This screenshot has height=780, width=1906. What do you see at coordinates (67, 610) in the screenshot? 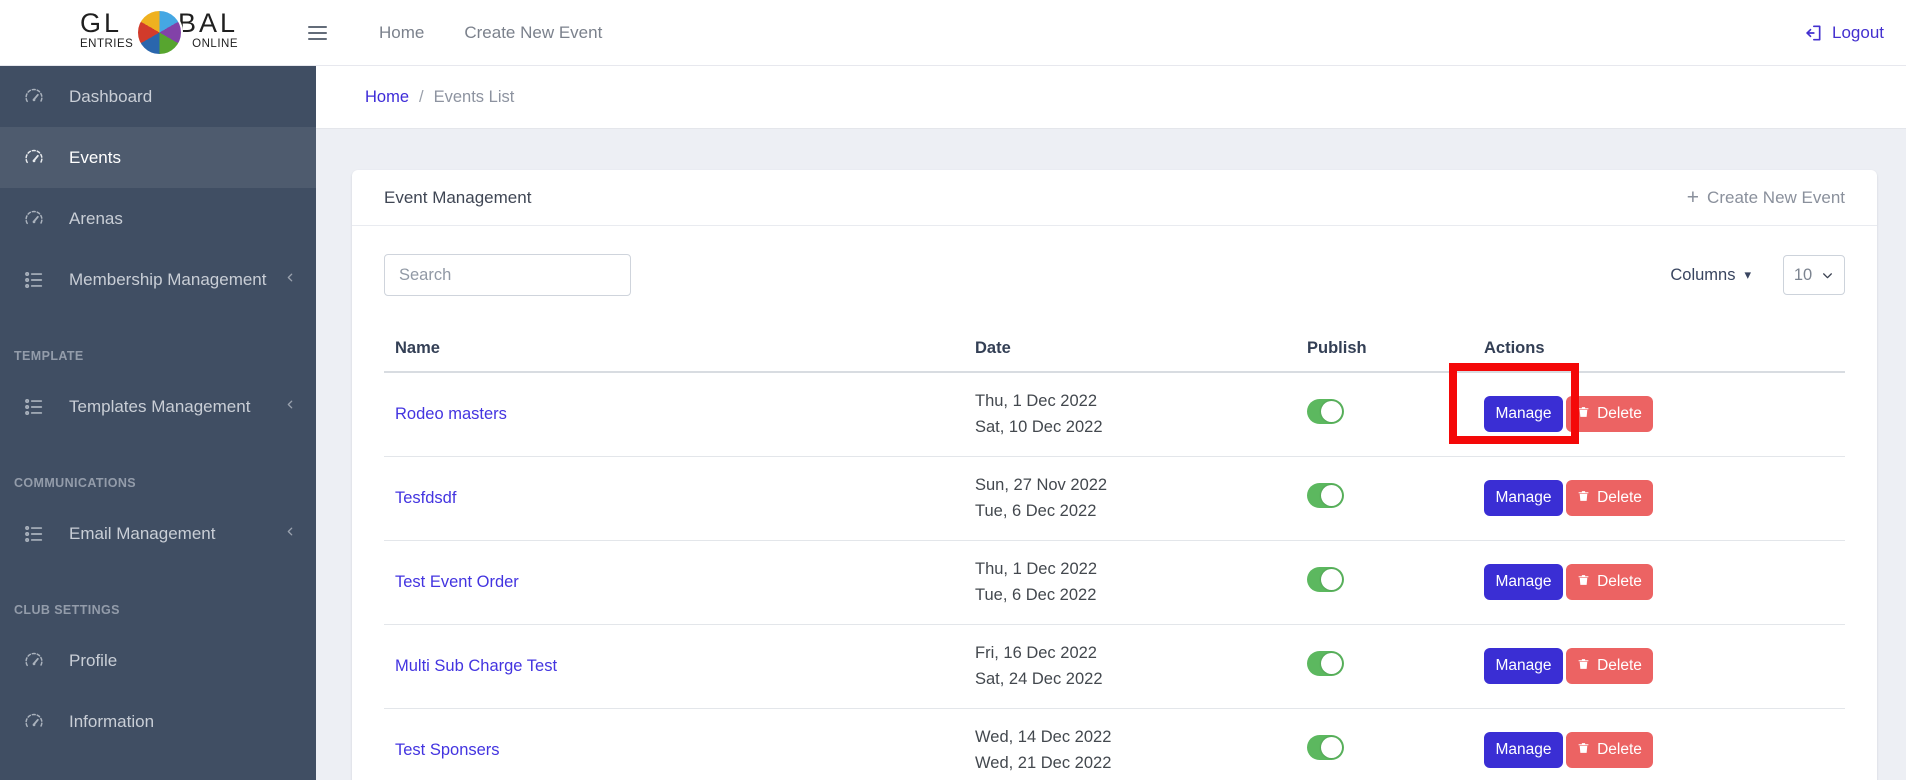
I see `sidebar-section-club-settings: CLUB SETTINGS` at bounding box center [67, 610].